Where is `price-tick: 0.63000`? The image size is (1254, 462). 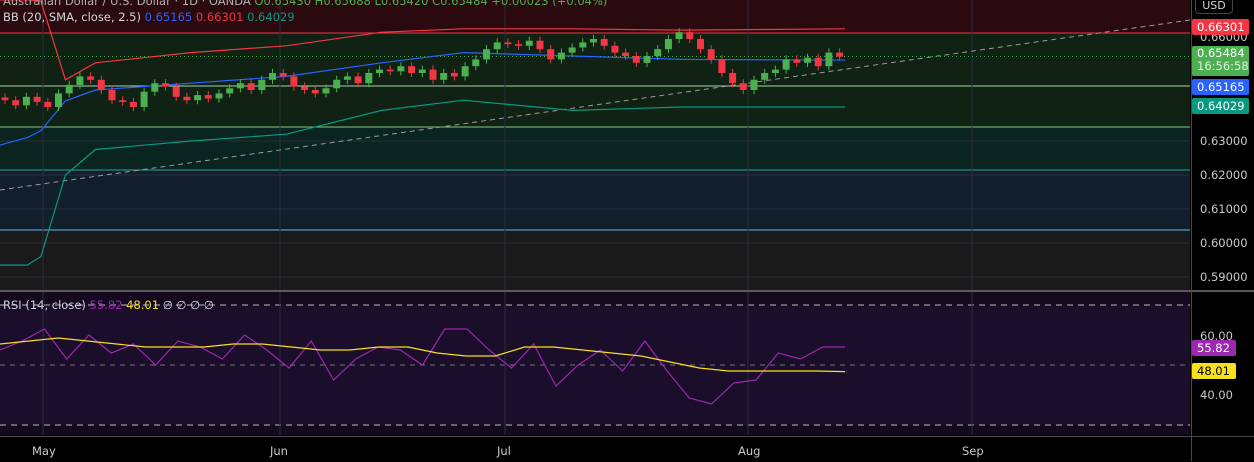 price-tick: 0.63000 is located at coordinates (1224, 141).